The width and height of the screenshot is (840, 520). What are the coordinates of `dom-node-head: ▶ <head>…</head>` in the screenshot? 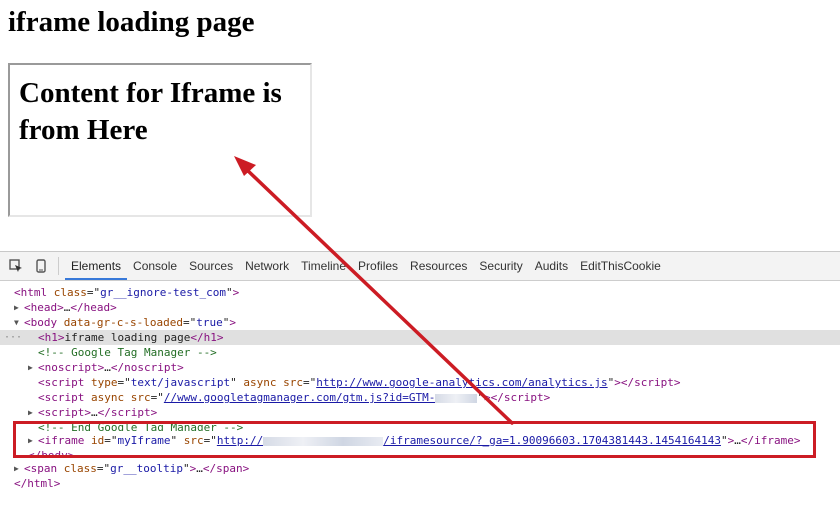 It's located at (420, 307).